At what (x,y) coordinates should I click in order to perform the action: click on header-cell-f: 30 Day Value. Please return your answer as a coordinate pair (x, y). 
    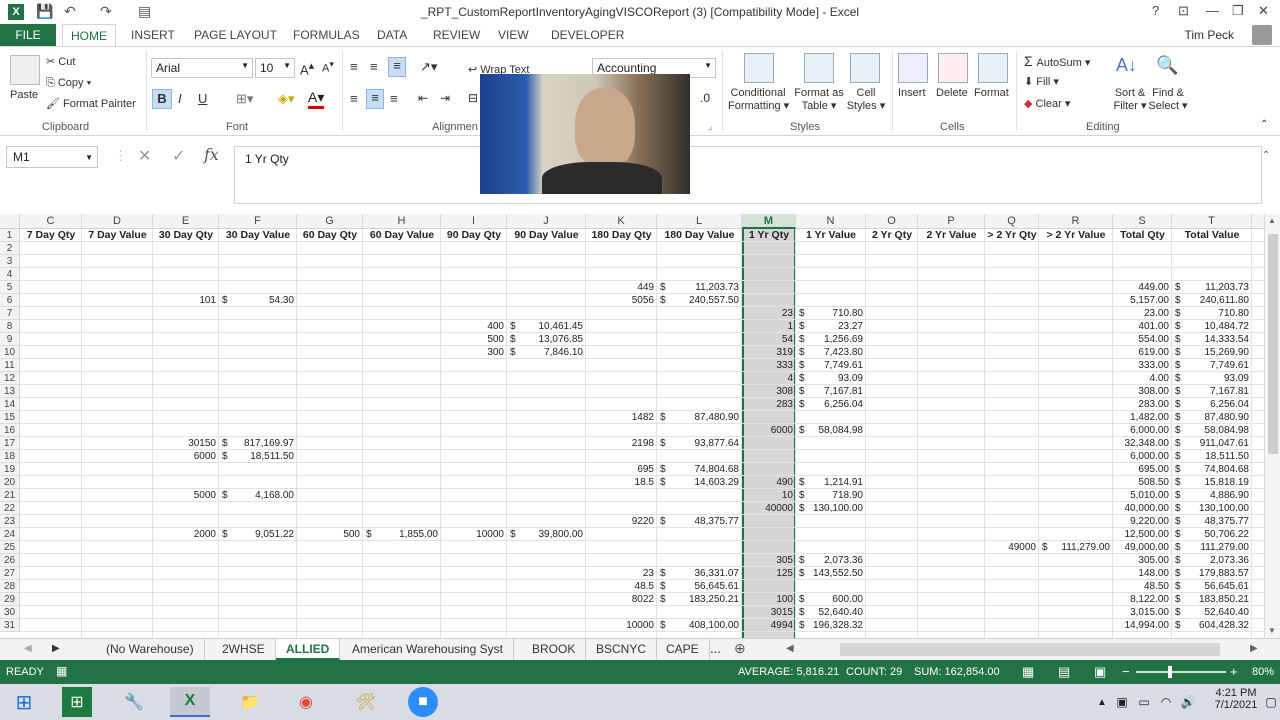
    Looking at the image, I should click on (258, 235).